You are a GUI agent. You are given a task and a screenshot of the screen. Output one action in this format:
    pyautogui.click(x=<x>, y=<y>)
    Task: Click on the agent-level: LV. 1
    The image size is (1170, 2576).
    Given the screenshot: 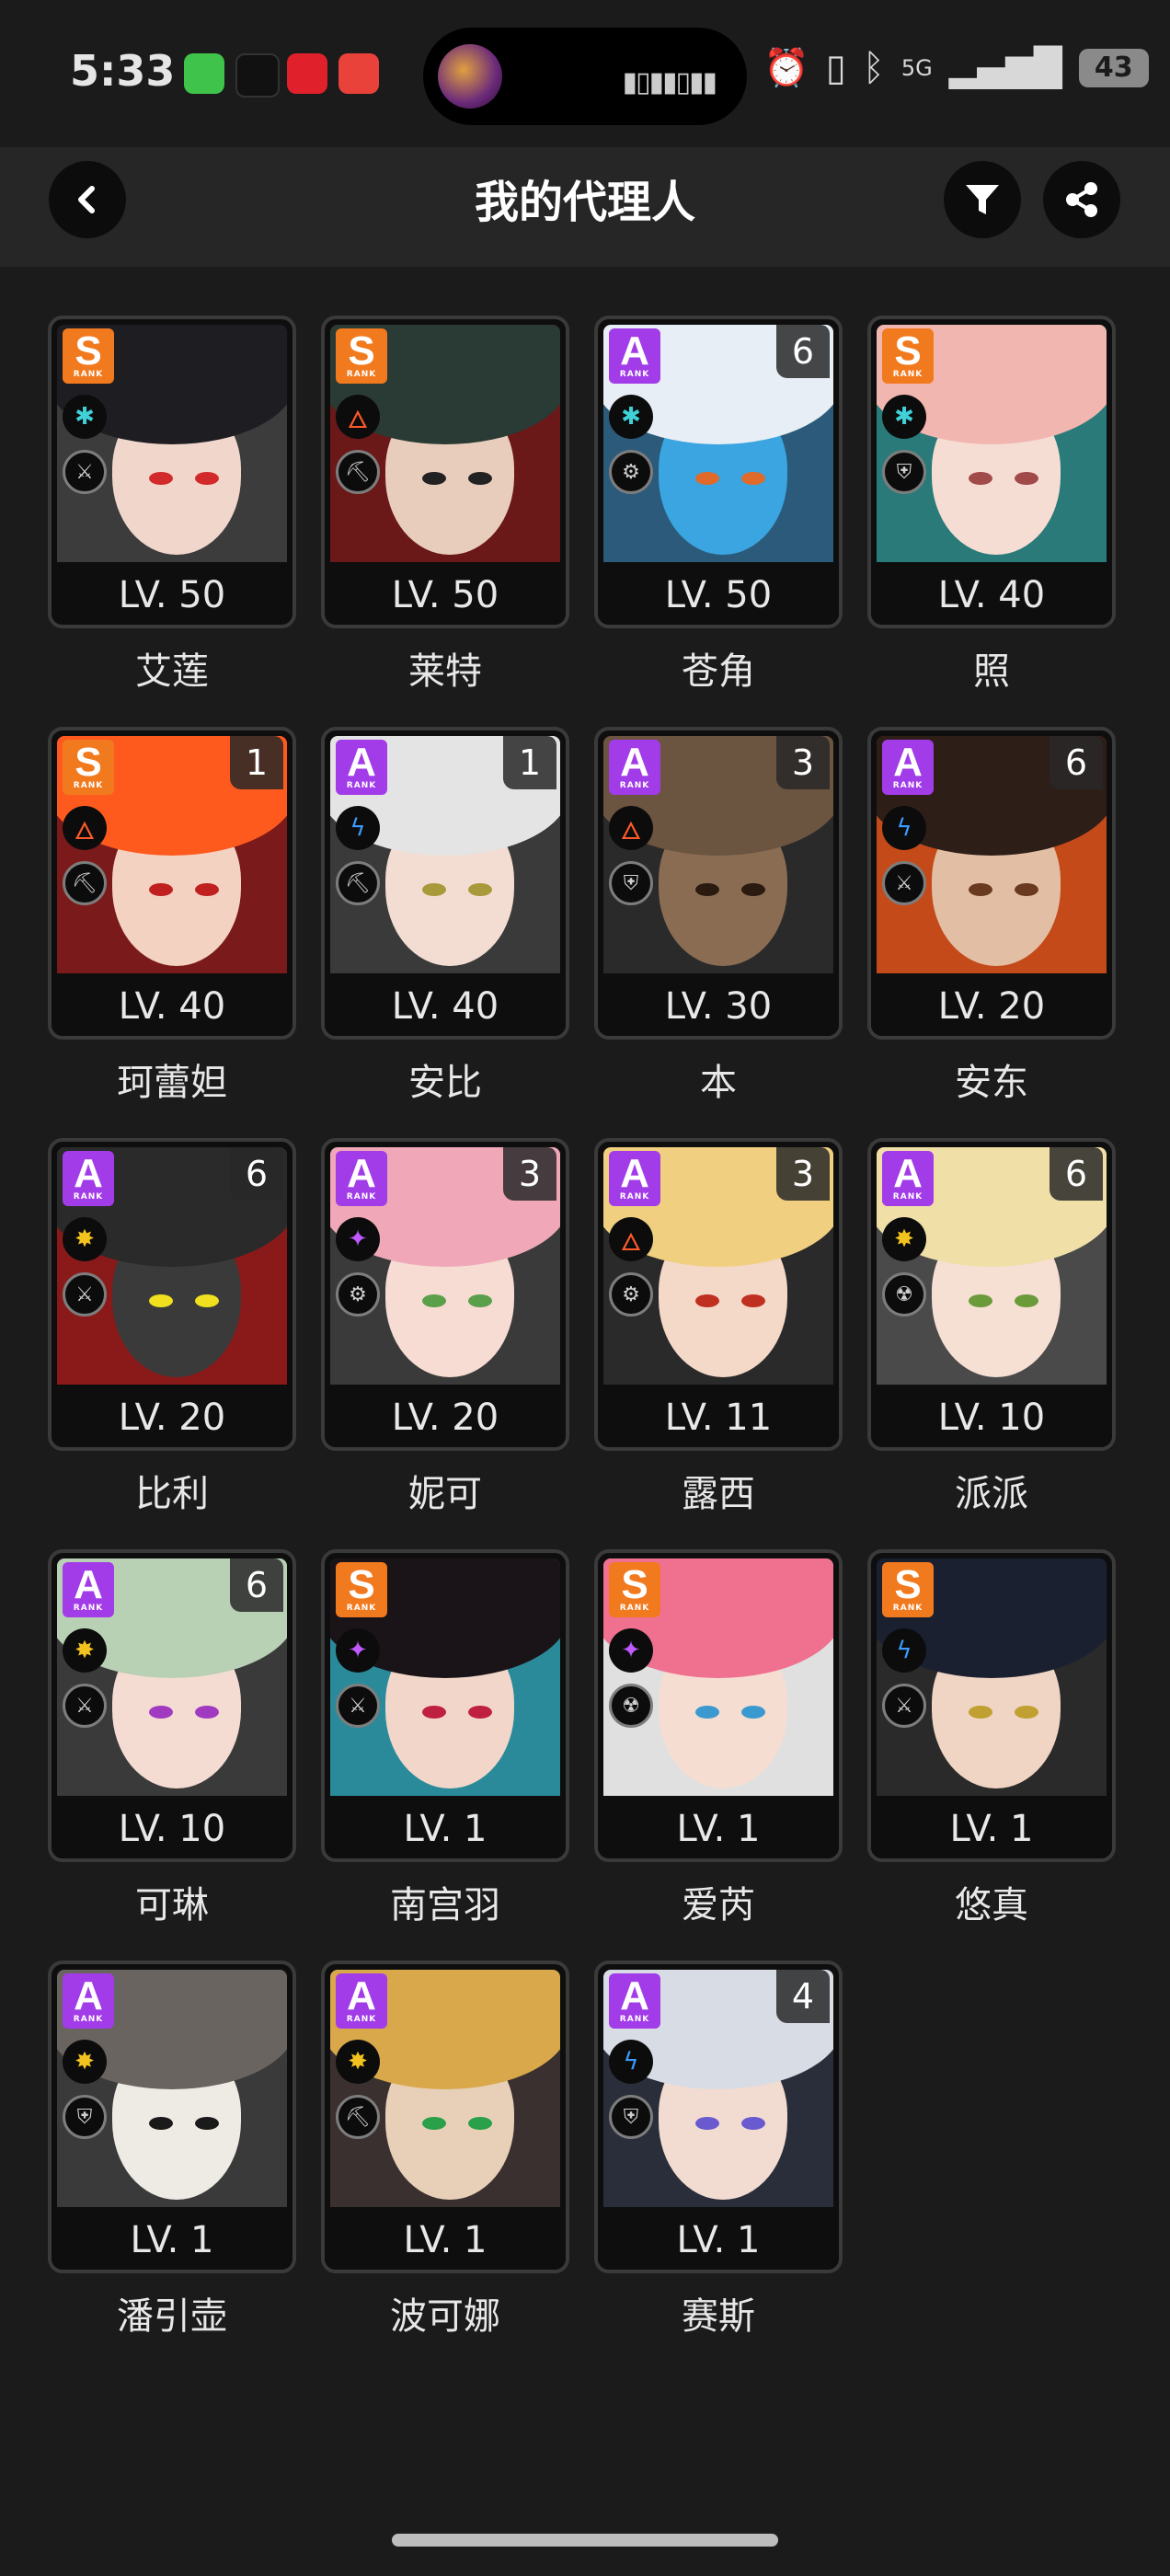 What is the action you would take?
    pyautogui.click(x=445, y=1829)
    